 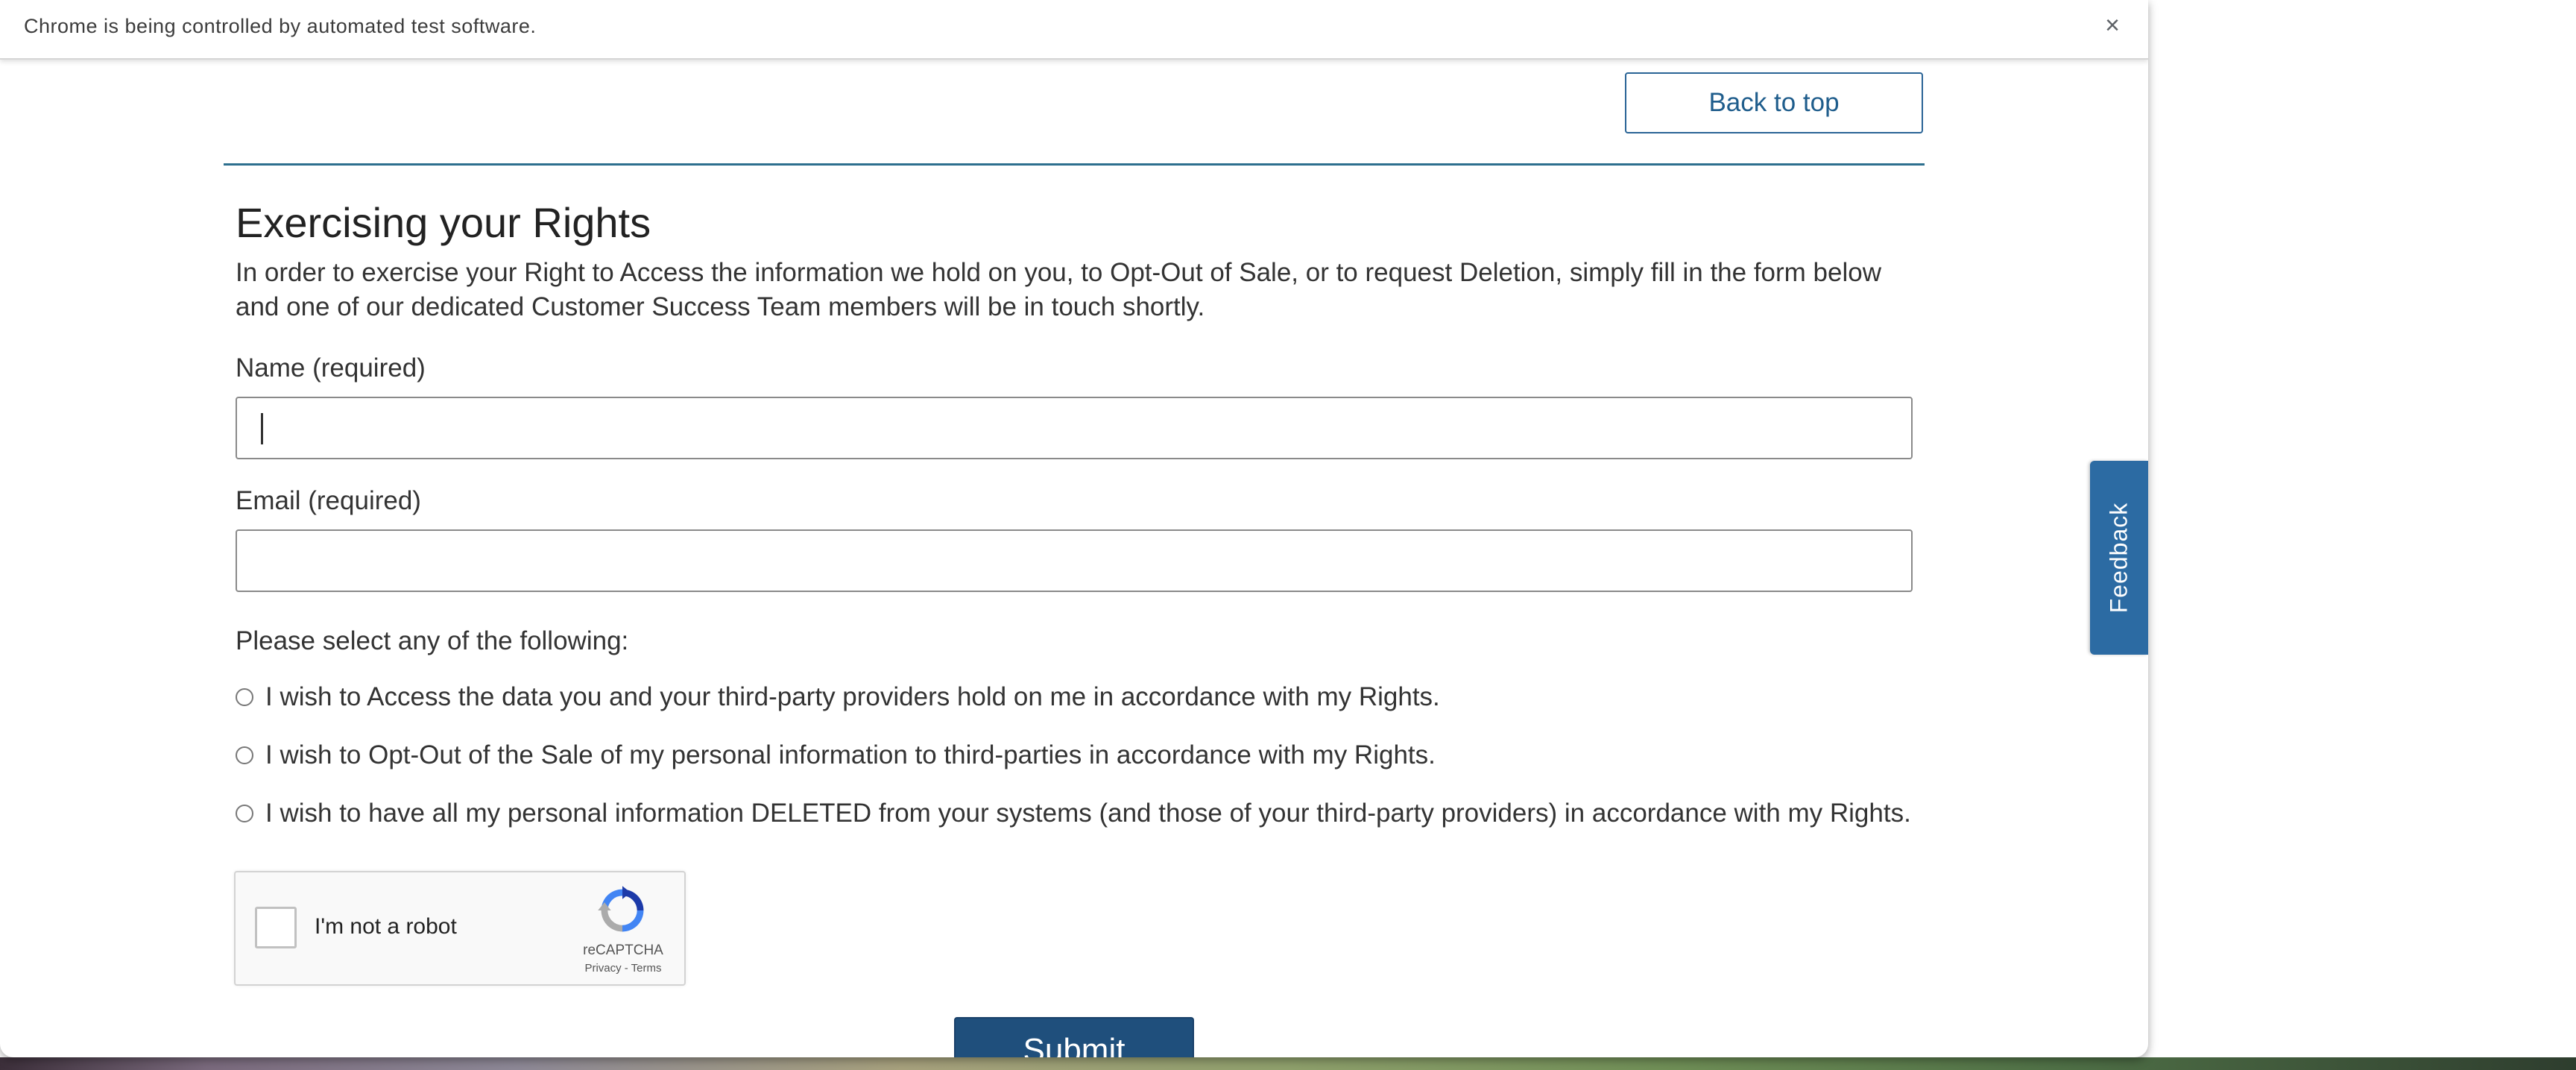 I want to click on select-prompt: Please select any of the following:, so click(x=433, y=640).